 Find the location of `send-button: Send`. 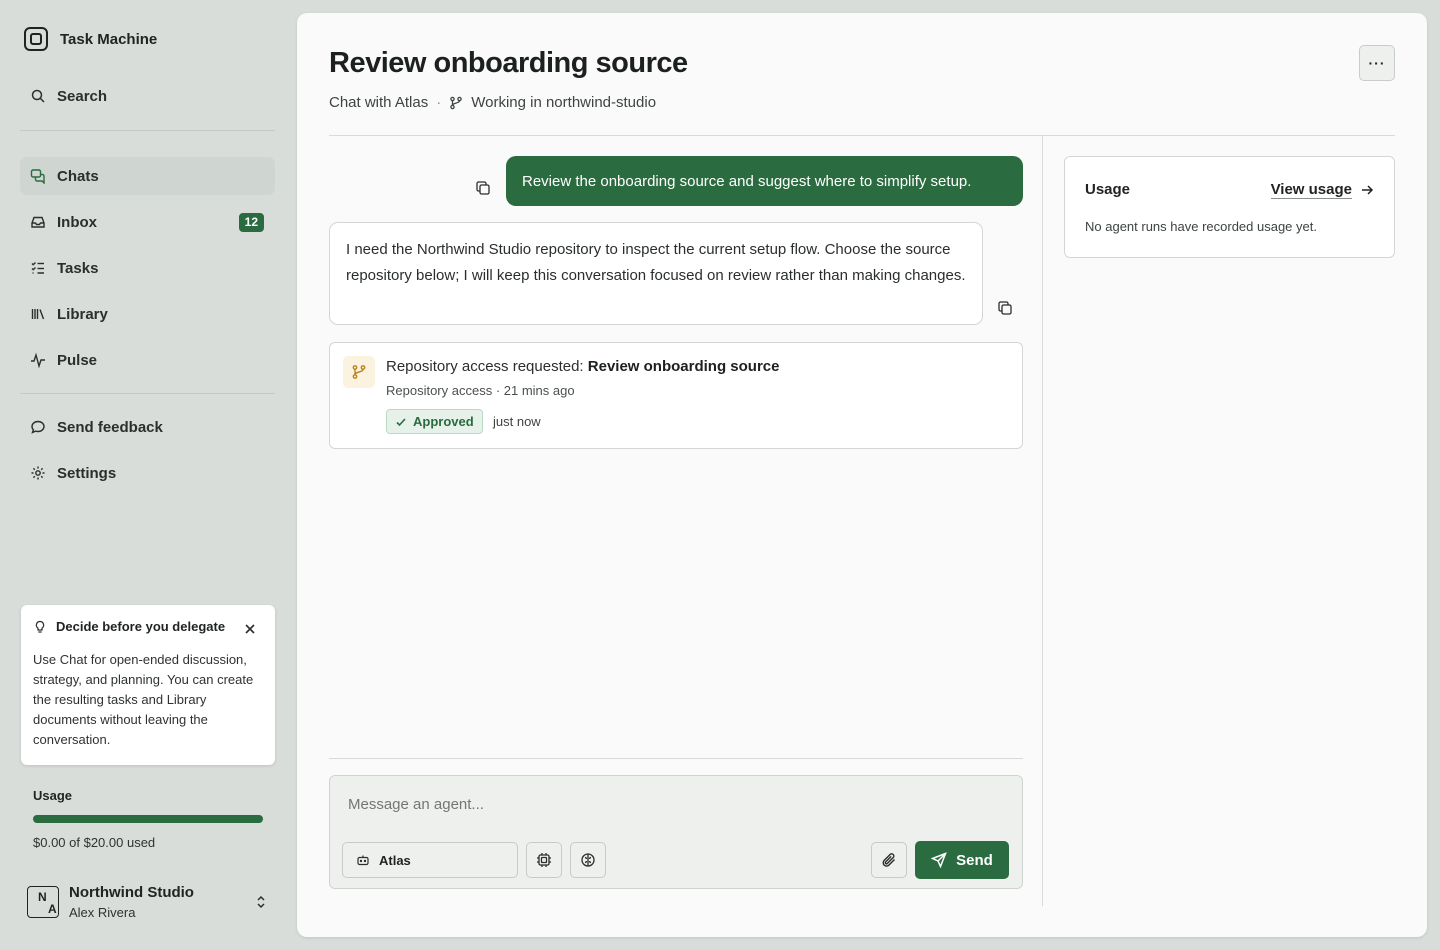

send-button: Send is located at coordinates (962, 860).